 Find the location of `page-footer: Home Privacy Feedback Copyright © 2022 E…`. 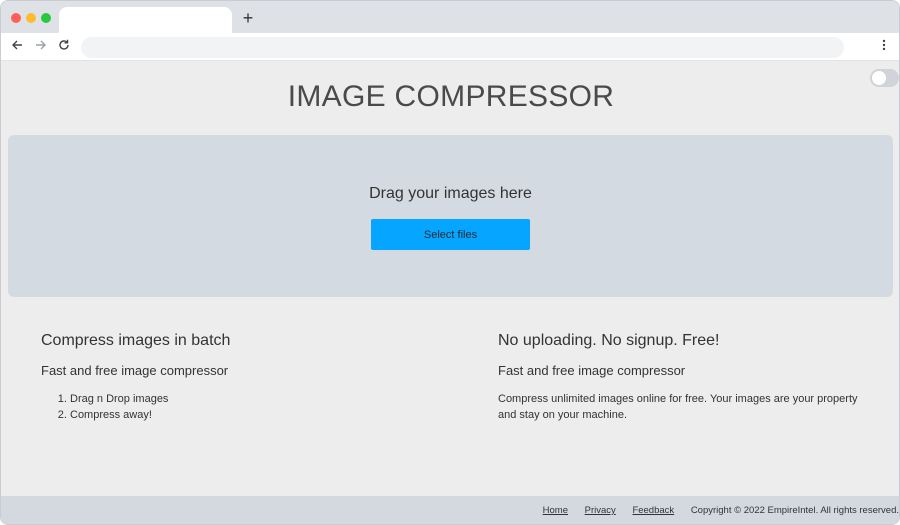

page-footer: Home Privacy Feedback Copyright © 2022 E… is located at coordinates (450, 510).